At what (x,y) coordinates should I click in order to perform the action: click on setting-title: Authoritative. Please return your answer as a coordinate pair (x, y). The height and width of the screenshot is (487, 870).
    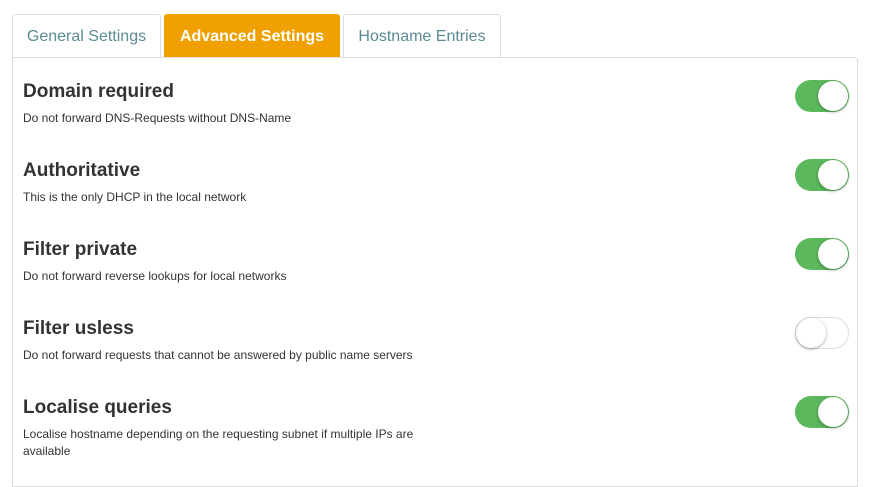
    Looking at the image, I should click on (82, 170).